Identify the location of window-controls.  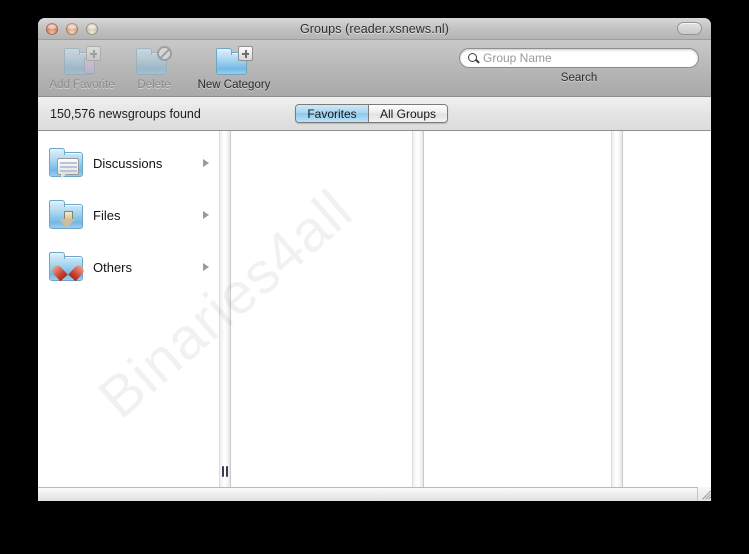
(72, 29).